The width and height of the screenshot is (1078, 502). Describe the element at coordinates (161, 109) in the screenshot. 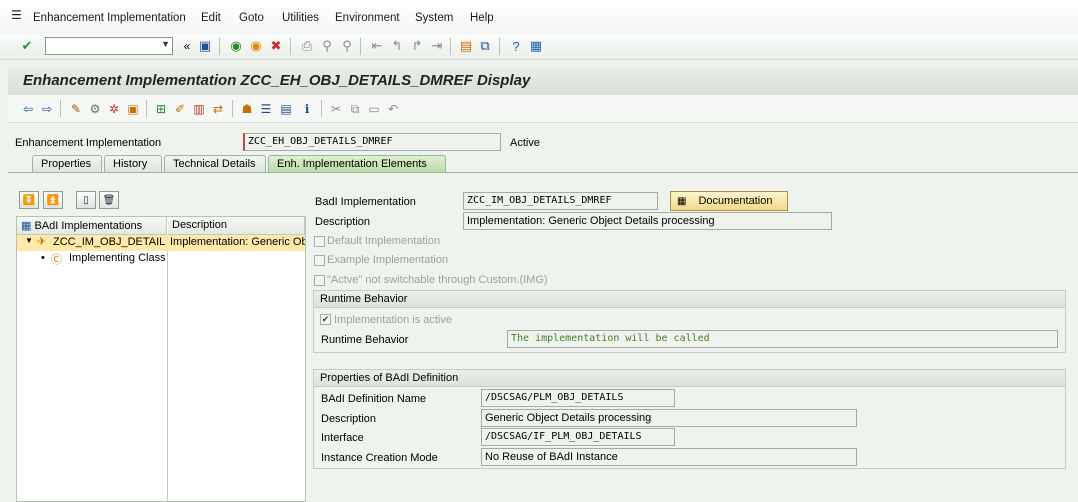

I see `where-used-icon: ⊞` at that location.